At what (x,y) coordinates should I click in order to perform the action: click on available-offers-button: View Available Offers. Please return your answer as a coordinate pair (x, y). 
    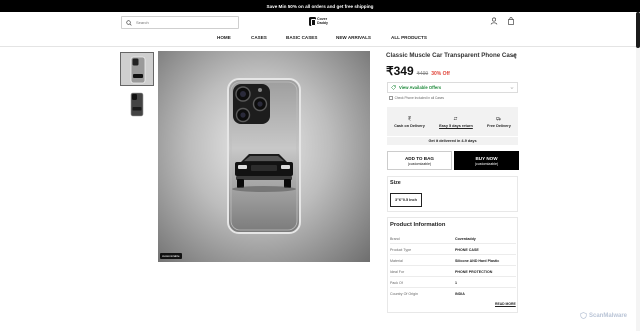
    Looking at the image, I should click on (452, 87).